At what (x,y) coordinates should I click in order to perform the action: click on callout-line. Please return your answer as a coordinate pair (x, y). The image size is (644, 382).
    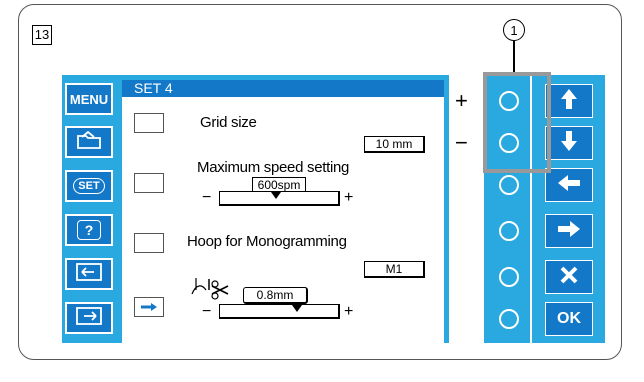
    Looking at the image, I should click on (514, 57).